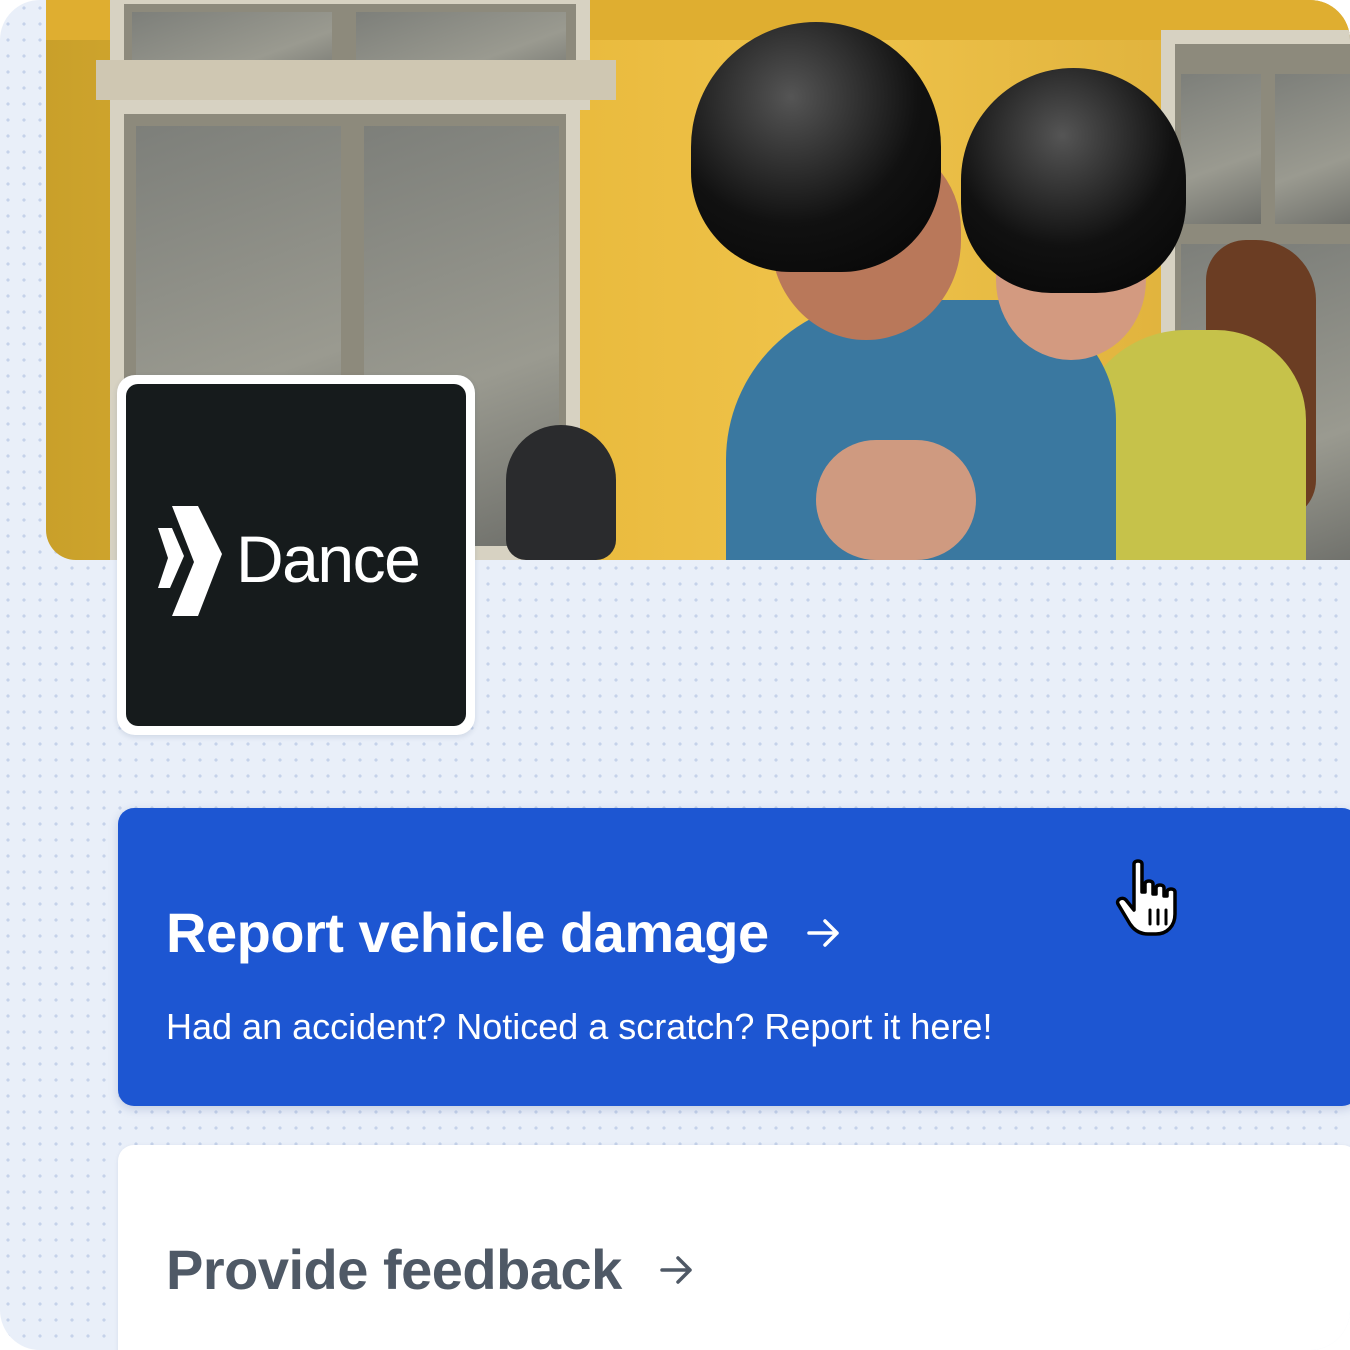 The image size is (1350, 1350). Describe the element at coordinates (394, 1269) in the screenshot. I see `provide-feedback-title: Provide feedback` at that location.